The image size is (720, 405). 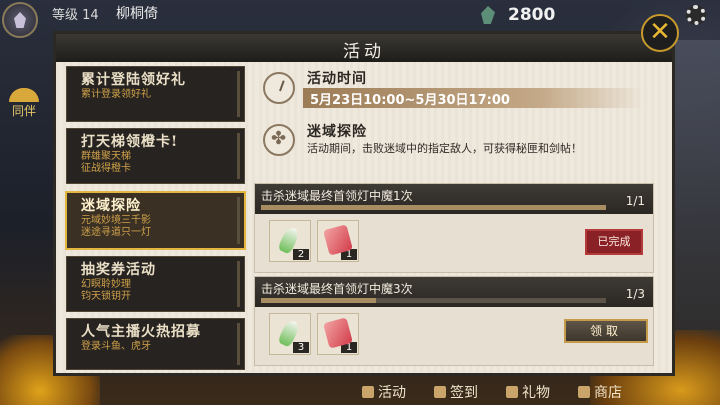 I want to click on close-button: ✕, so click(x=660, y=33).